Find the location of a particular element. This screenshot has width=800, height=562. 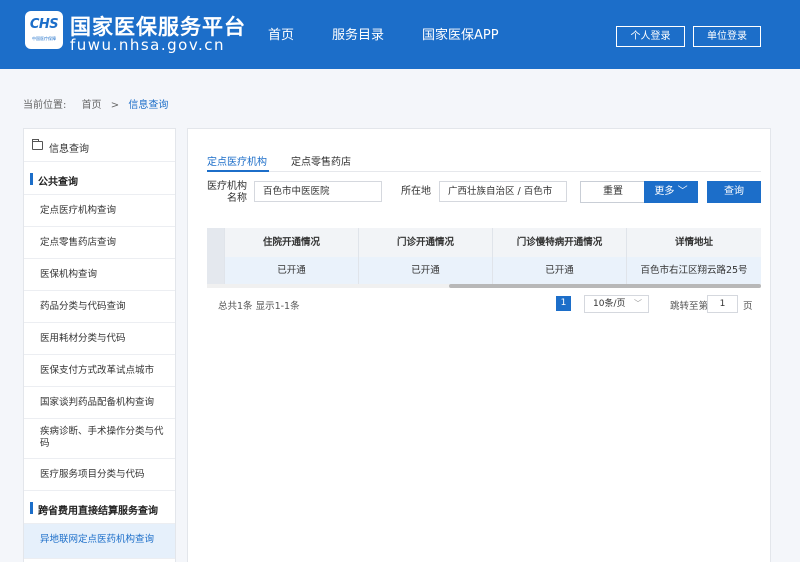

sidebar-item-label: 异地联网定点医药机构查询 is located at coordinates (97, 539).